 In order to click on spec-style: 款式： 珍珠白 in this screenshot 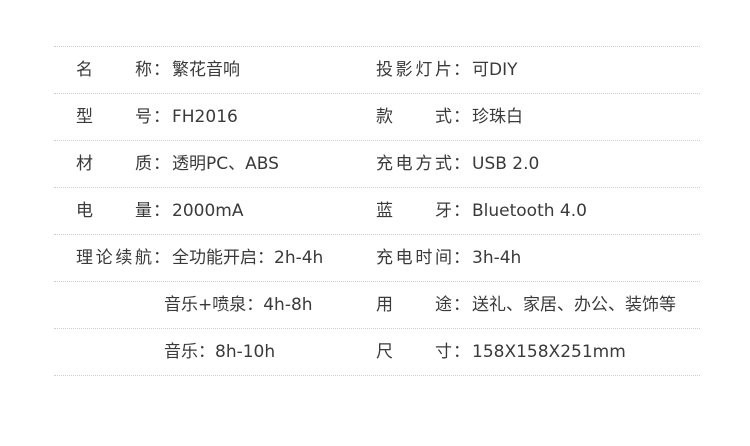, I will do `click(449, 117)`.